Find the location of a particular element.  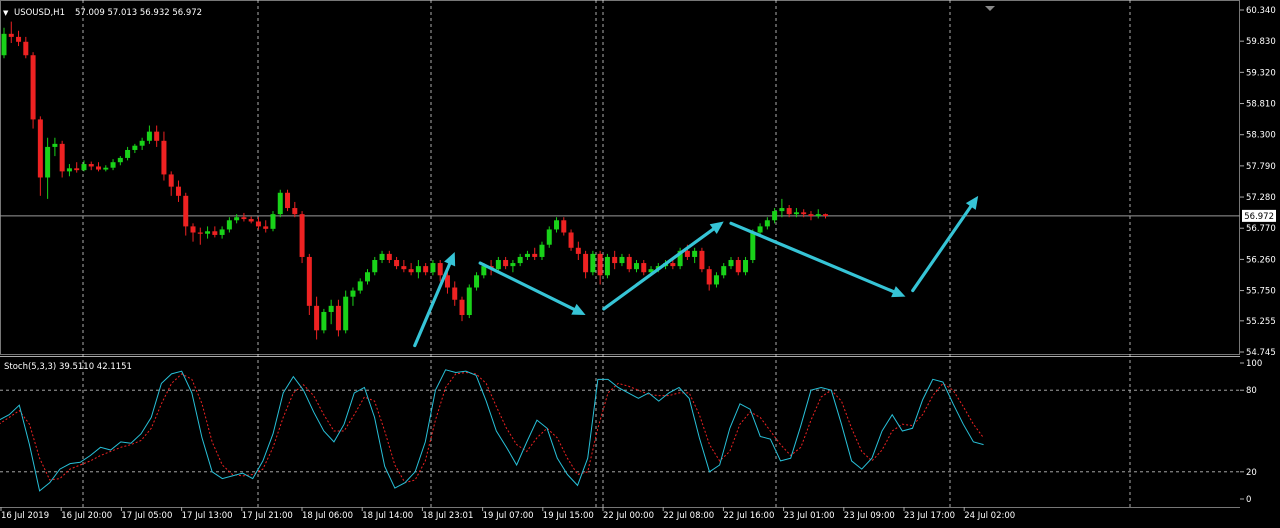

stoch-axis-label: 0 is located at coordinates (1248, 500).